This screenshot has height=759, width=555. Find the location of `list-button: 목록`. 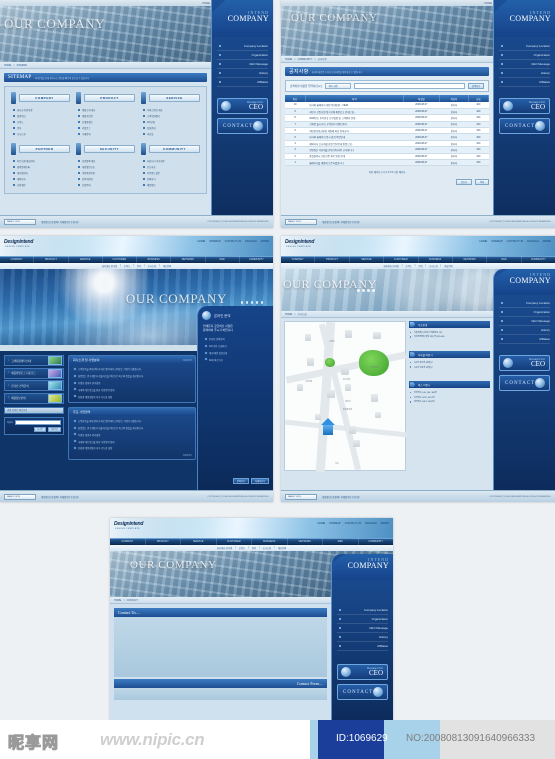

list-button: 목록 is located at coordinates (481, 182).